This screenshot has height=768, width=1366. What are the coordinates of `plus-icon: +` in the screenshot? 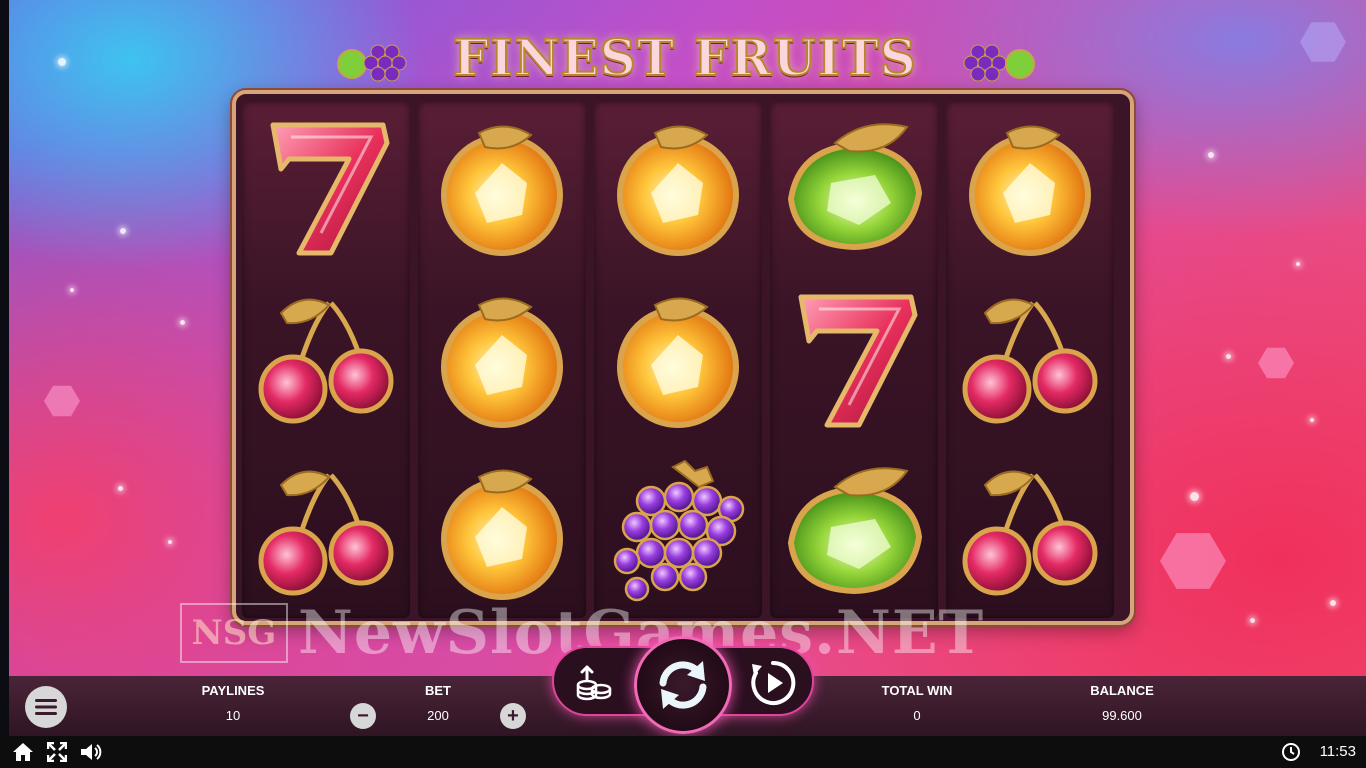 It's located at (513, 716).